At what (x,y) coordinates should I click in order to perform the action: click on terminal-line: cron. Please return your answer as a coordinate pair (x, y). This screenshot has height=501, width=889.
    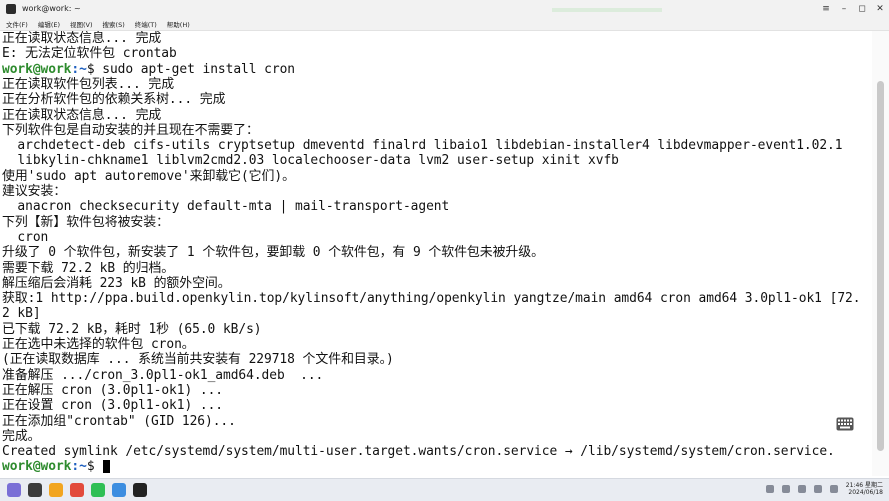
    Looking at the image, I should click on (25, 237).